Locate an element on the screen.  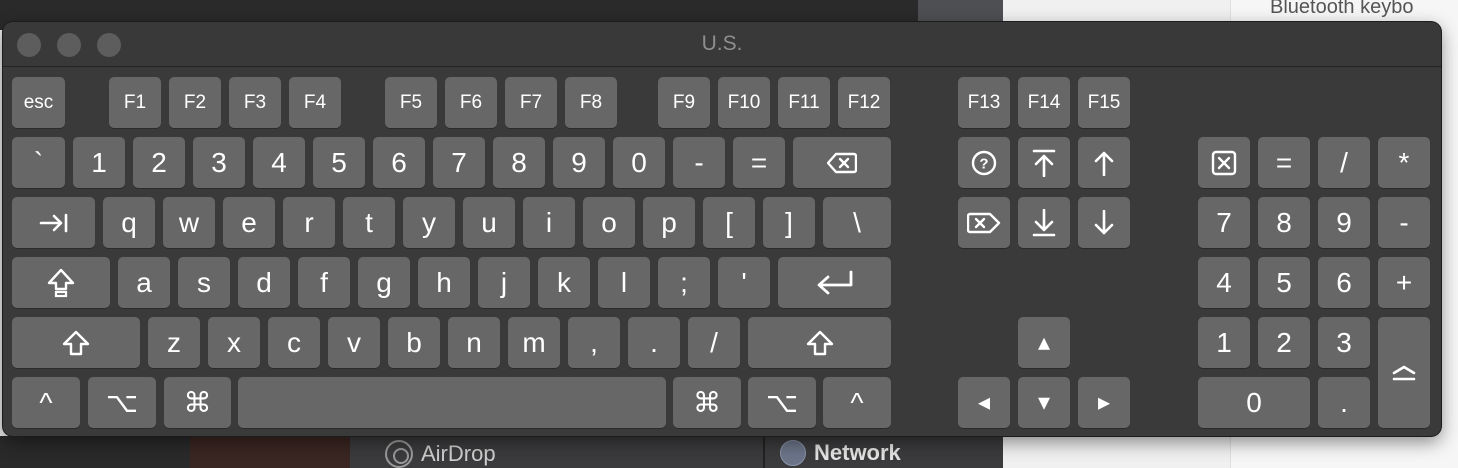
key-h: h is located at coordinates (444, 282).